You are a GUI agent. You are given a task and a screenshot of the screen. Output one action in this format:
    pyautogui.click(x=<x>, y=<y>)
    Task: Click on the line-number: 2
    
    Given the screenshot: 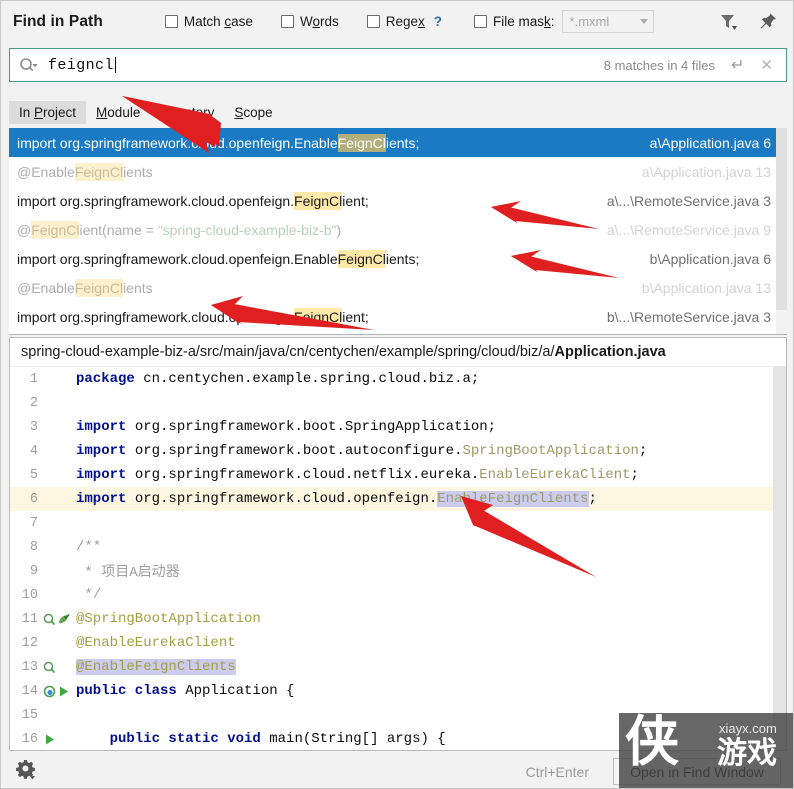 What is the action you would take?
    pyautogui.click(x=33, y=403)
    